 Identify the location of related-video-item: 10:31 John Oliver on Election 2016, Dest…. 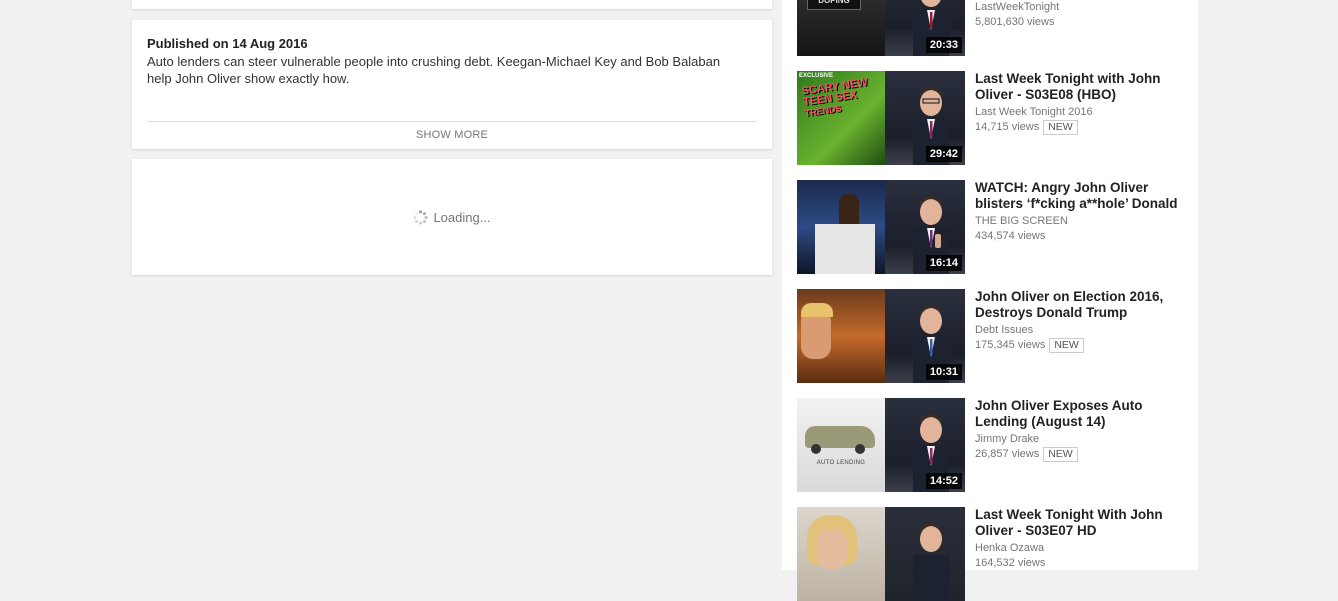
(987, 336).